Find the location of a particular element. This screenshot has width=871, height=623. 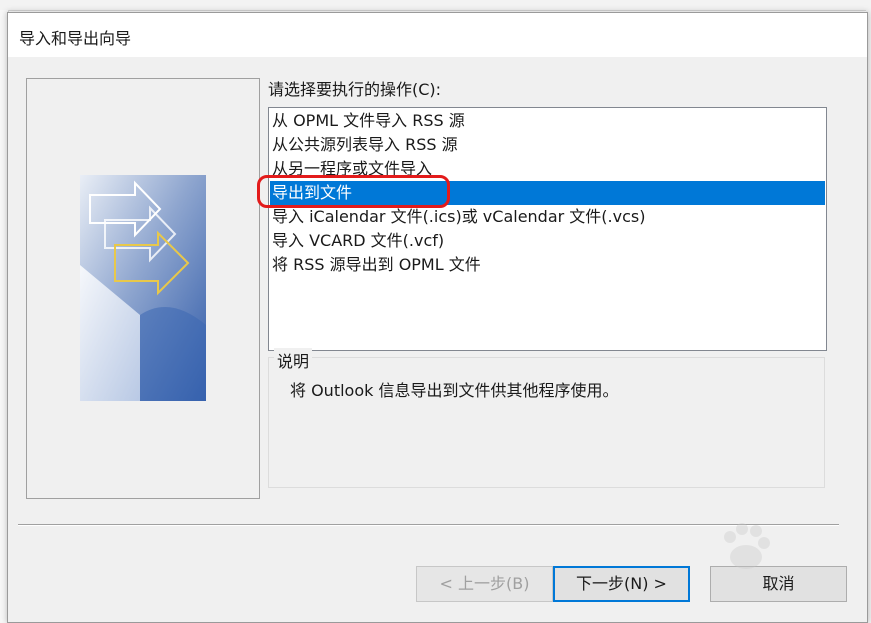

option-import-opml: 从 OPML 文件导入 RSS 源 is located at coordinates (547, 121).